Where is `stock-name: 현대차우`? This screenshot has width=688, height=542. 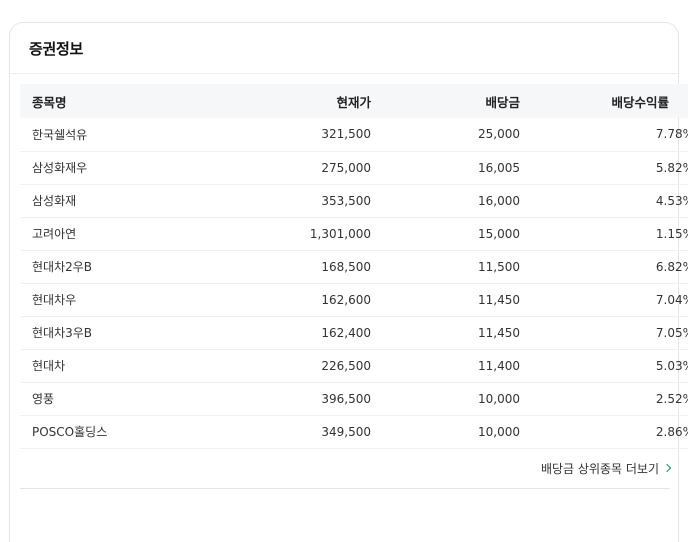
stock-name: 현대차우 is located at coordinates (114, 299).